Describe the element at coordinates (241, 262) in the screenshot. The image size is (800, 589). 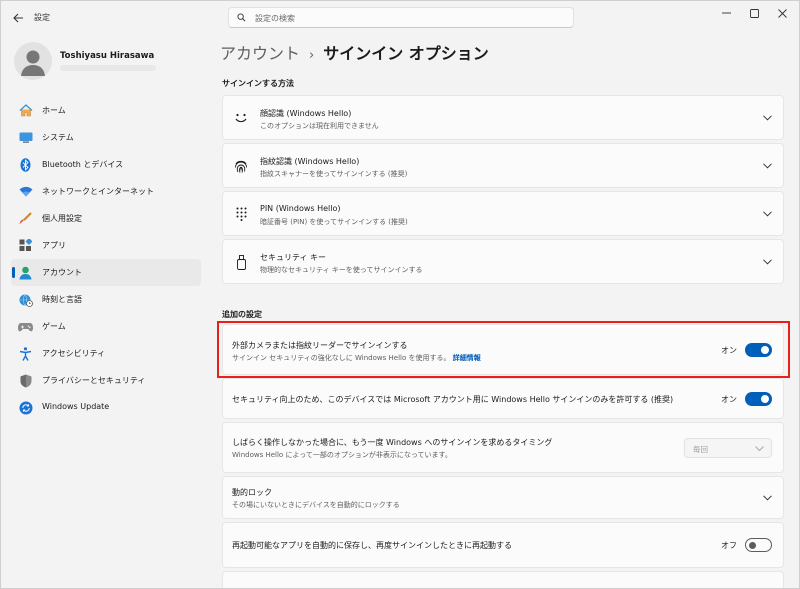
I see `usb-key-icon` at that location.